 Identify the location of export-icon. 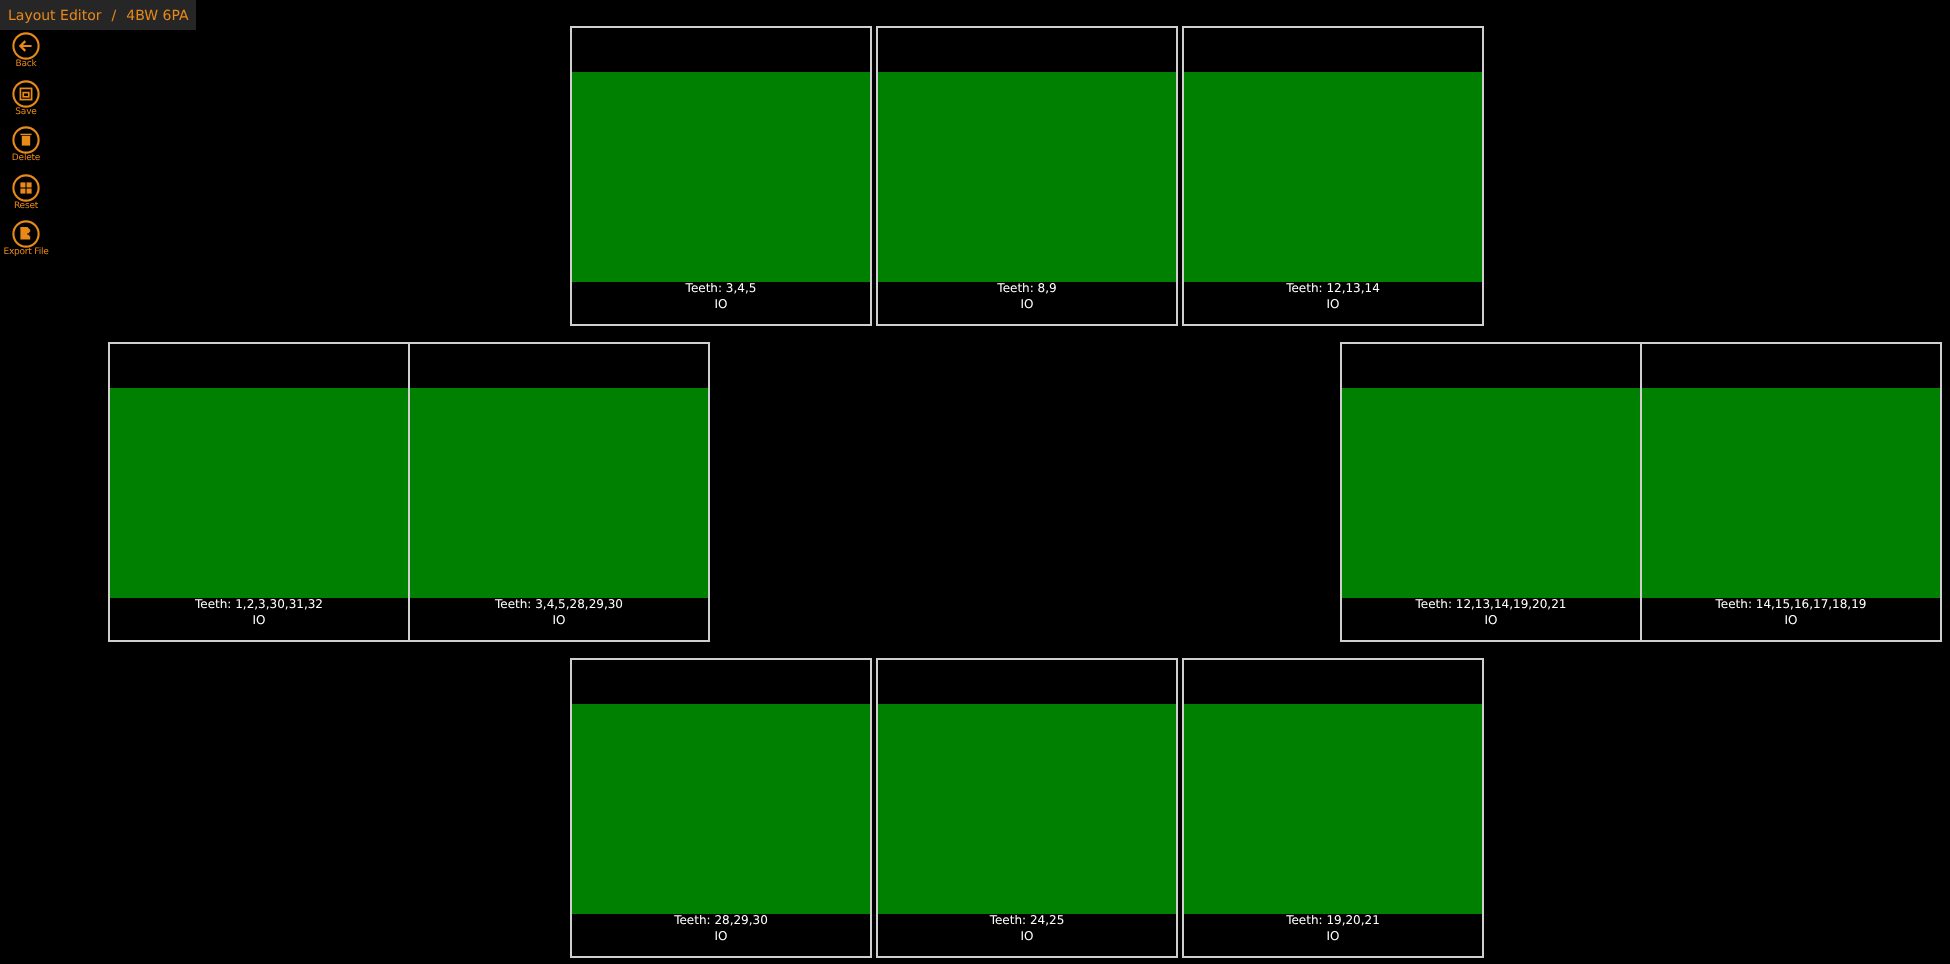
(26, 234).